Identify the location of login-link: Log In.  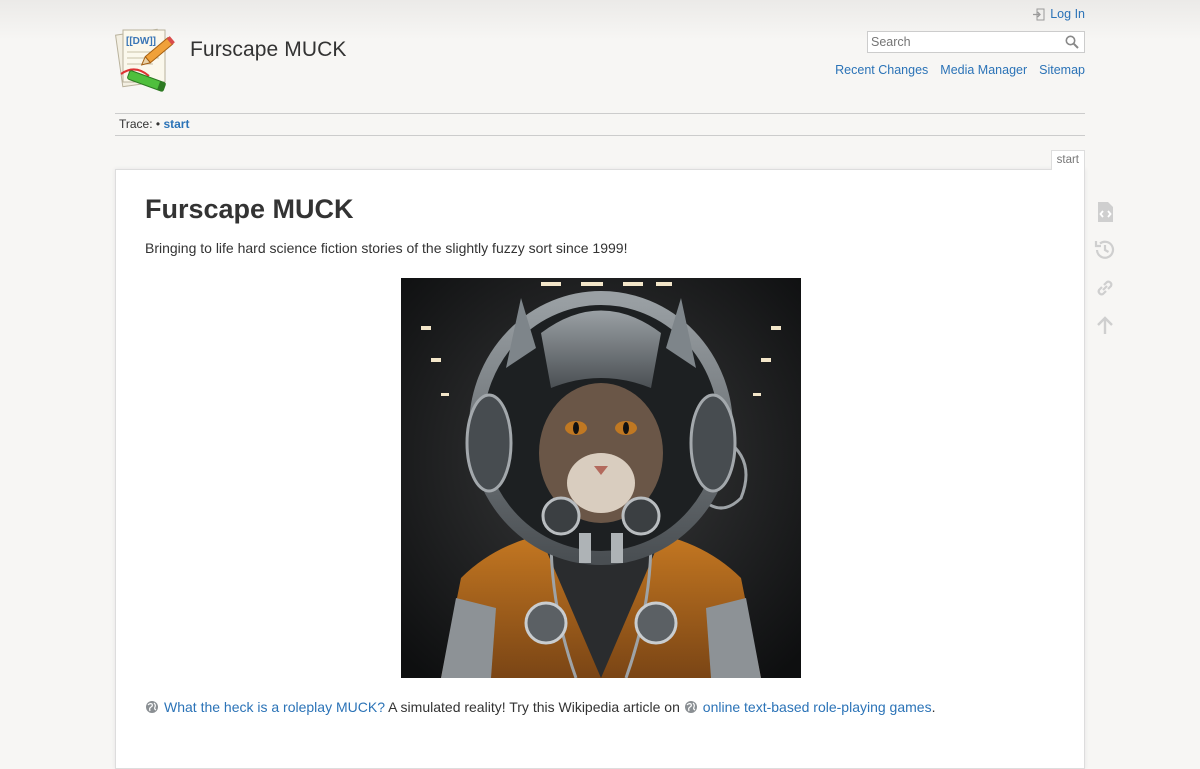
(1058, 14).